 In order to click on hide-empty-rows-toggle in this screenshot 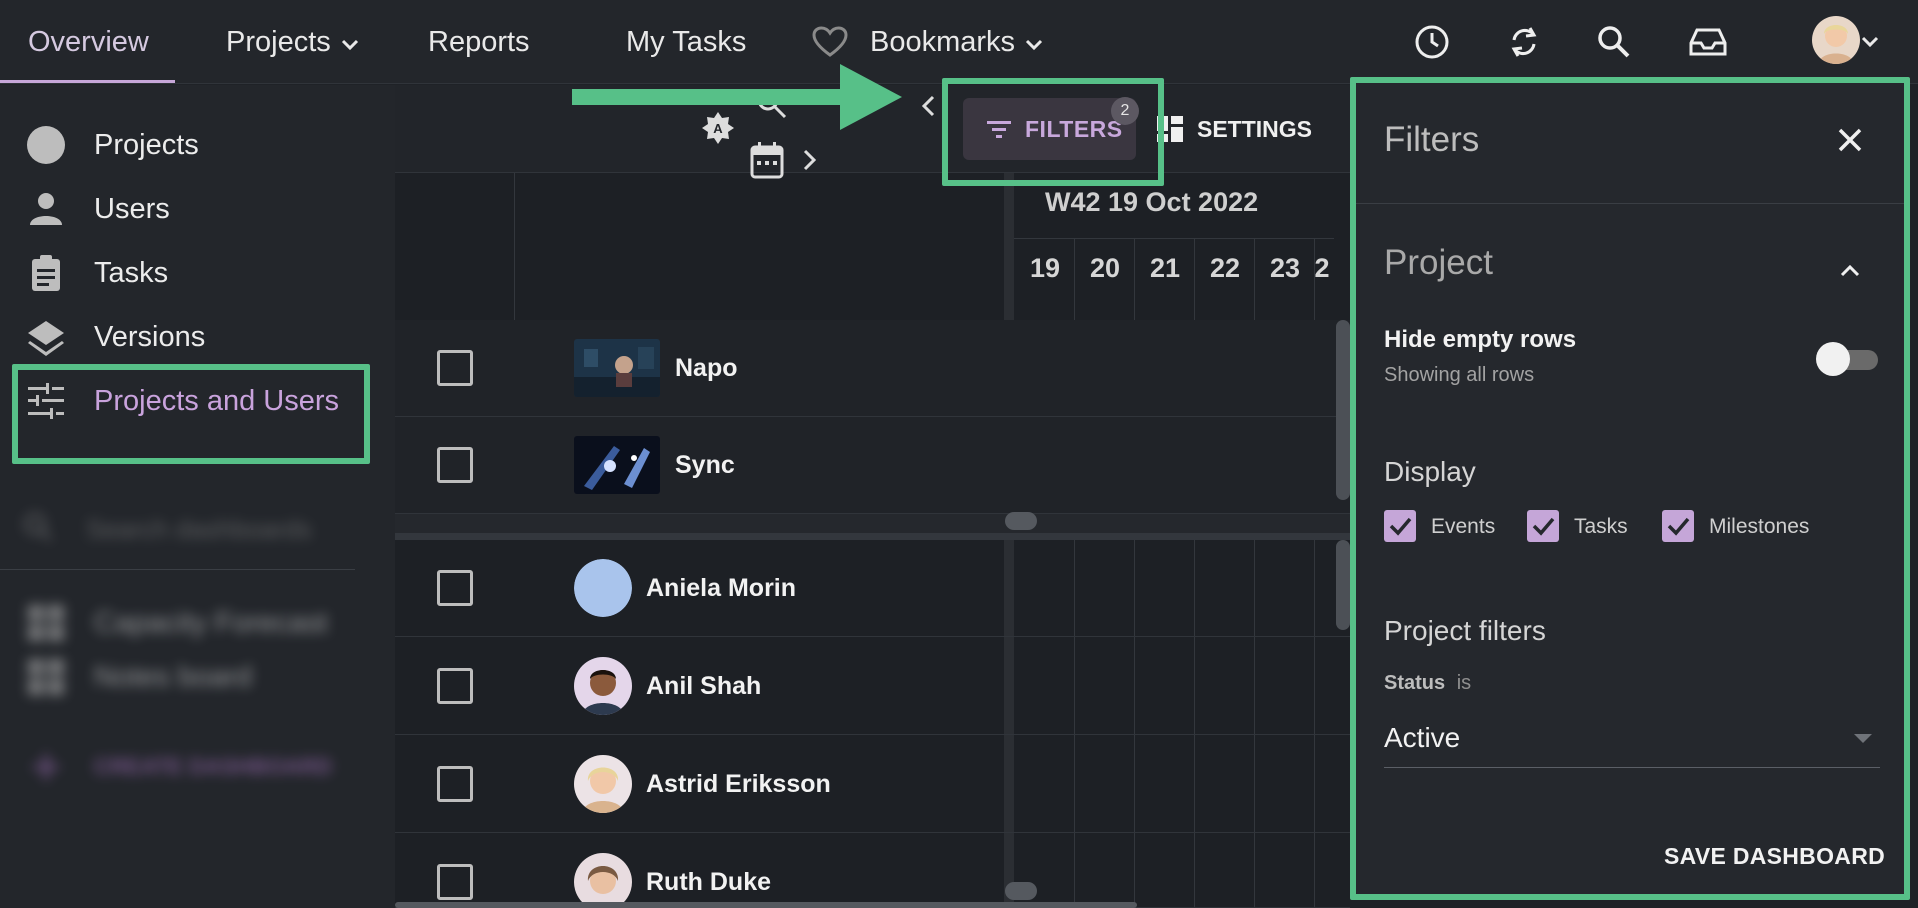, I will do `click(1847, 359)`.